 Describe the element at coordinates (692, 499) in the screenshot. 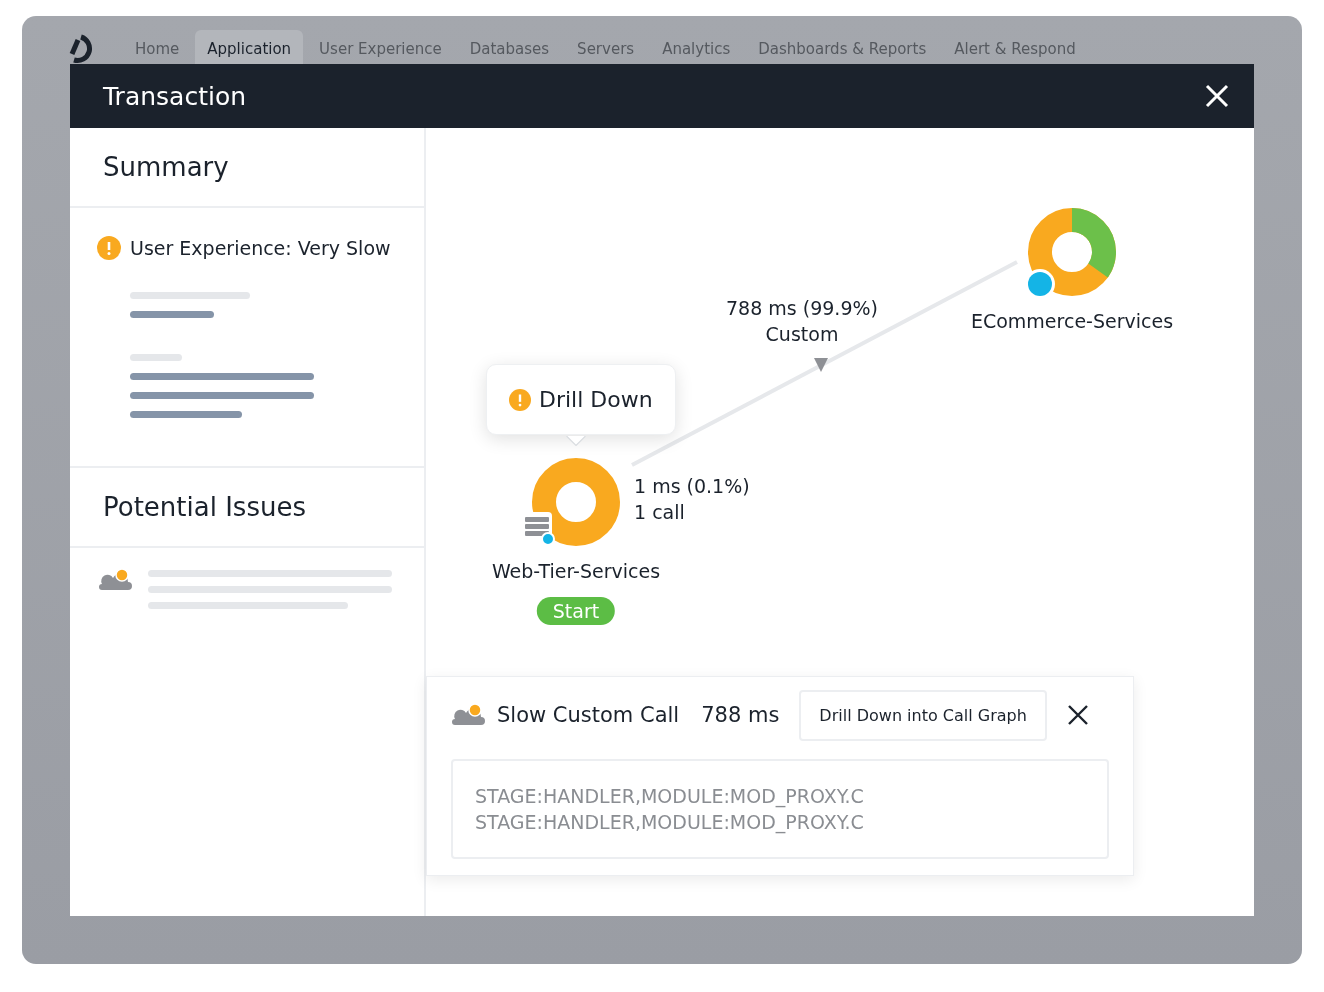

I see `node-stats: 1 ms (0.1%) 1 call` at that location.